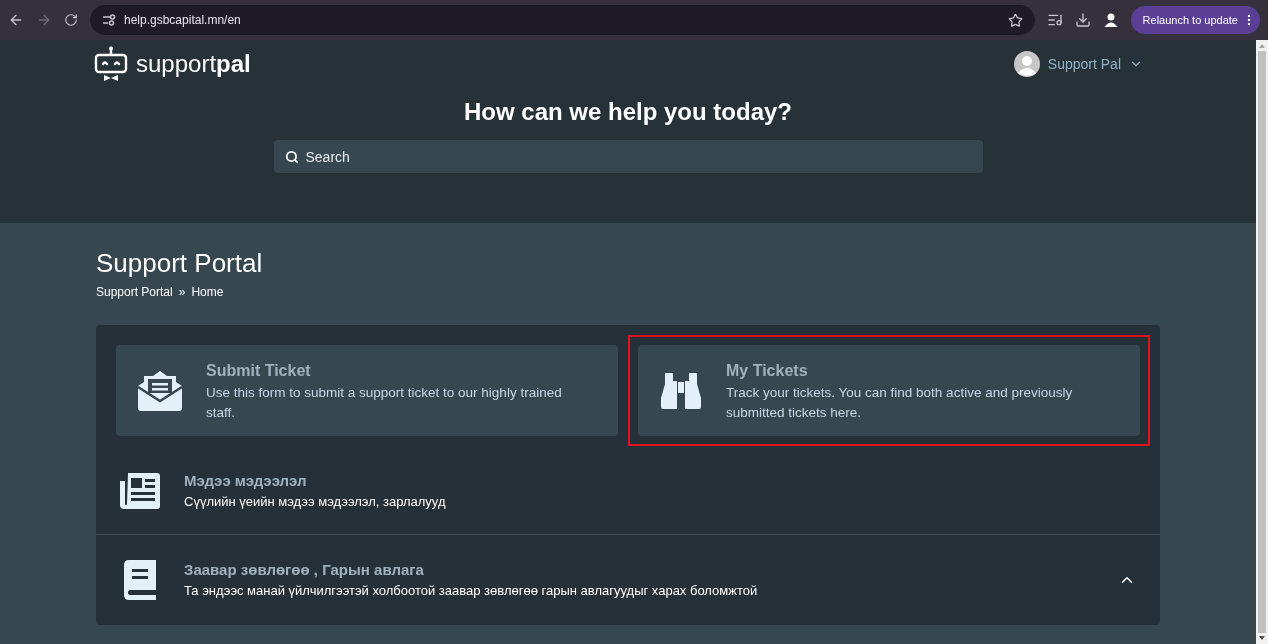 This screenshot has height=644, width=1268. Describe the element at coordinates (1054, 20) in the screenshot. I see `media-controls-icon` at that location.